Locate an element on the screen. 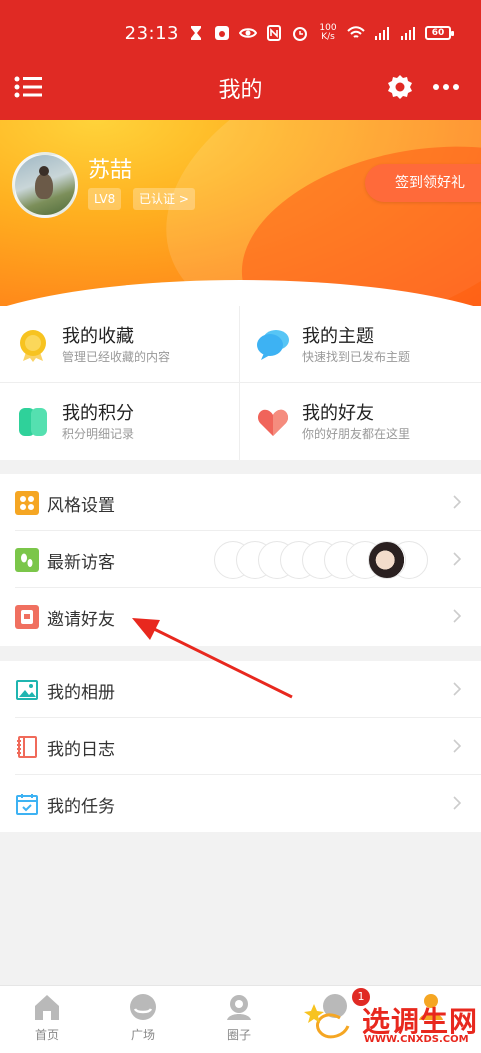 This screenshot has height=1053, width=481. heart-icon is located at coordinates (273, 422).